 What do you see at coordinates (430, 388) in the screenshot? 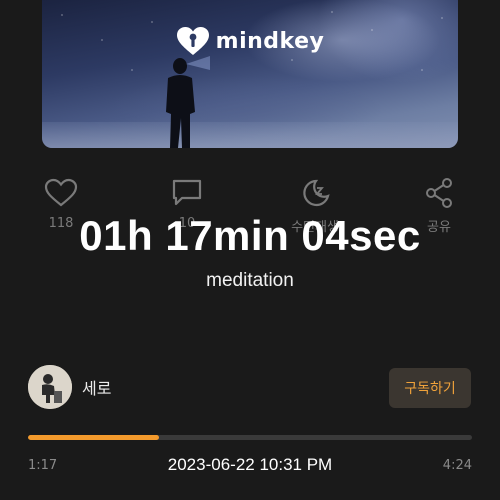
I see `subscribe-button: 구독하기` at bounding box center [430, 388].